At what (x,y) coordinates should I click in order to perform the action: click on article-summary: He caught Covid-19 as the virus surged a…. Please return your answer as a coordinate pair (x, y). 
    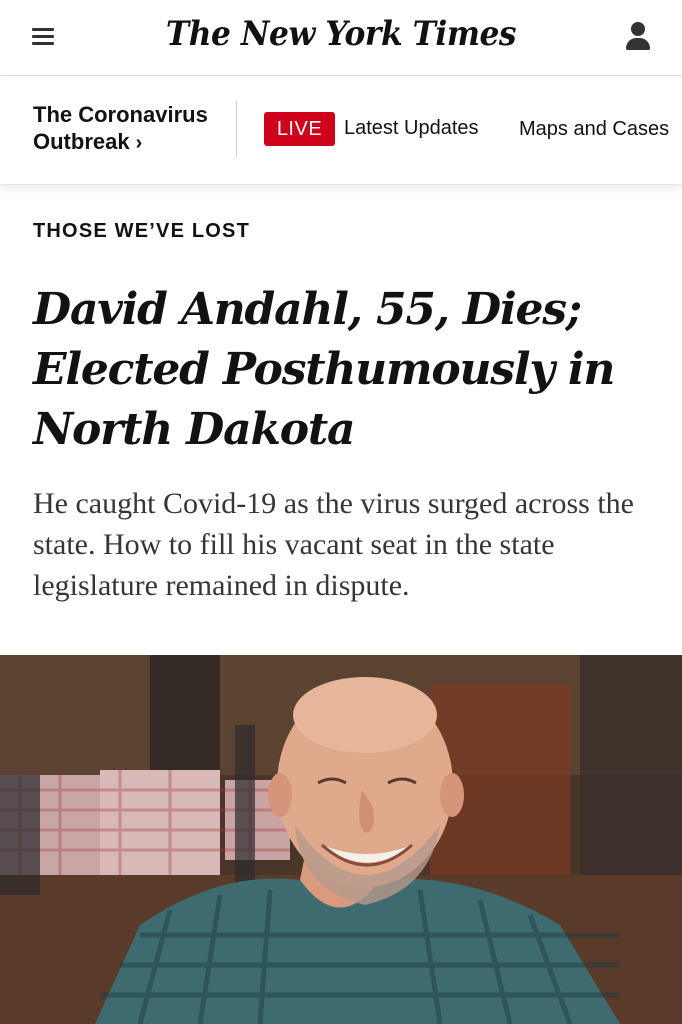
    Looking at the image, I should click on (333, 544).